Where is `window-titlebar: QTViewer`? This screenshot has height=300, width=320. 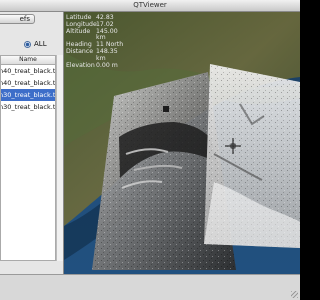 window-titlebar: QTViewer is located at coordinates (150, 6).